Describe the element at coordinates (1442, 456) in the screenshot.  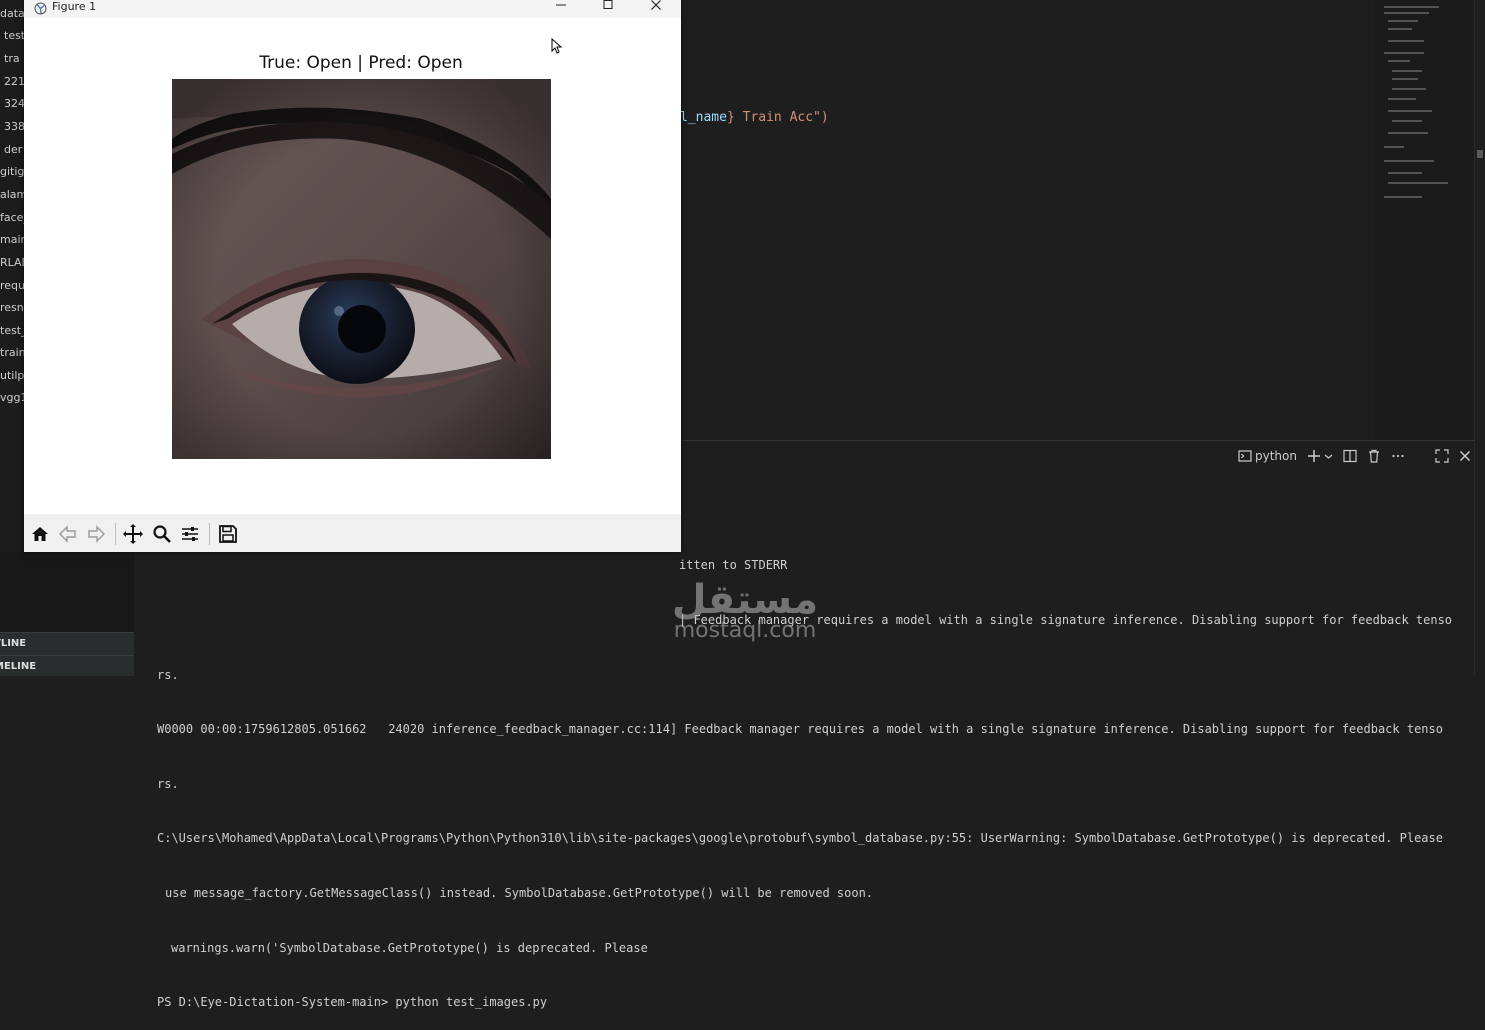
I see `maximize-panel-icon` at that location.